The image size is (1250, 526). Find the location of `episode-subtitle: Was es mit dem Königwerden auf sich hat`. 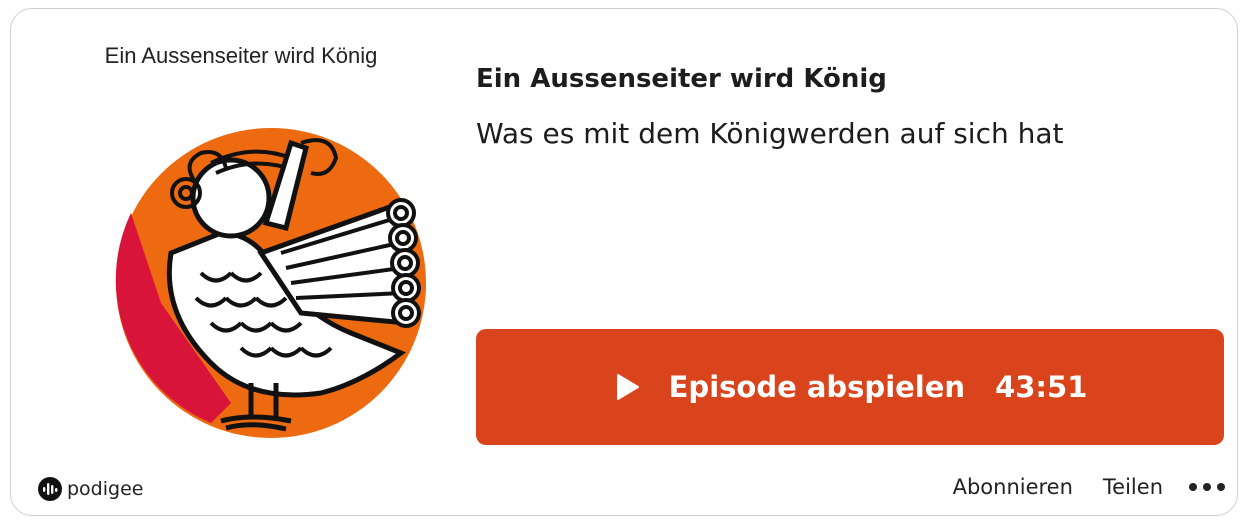

episode-subtitle: Was es mit dem Königwerden auf sich hat is located at coordinates (770, 133).